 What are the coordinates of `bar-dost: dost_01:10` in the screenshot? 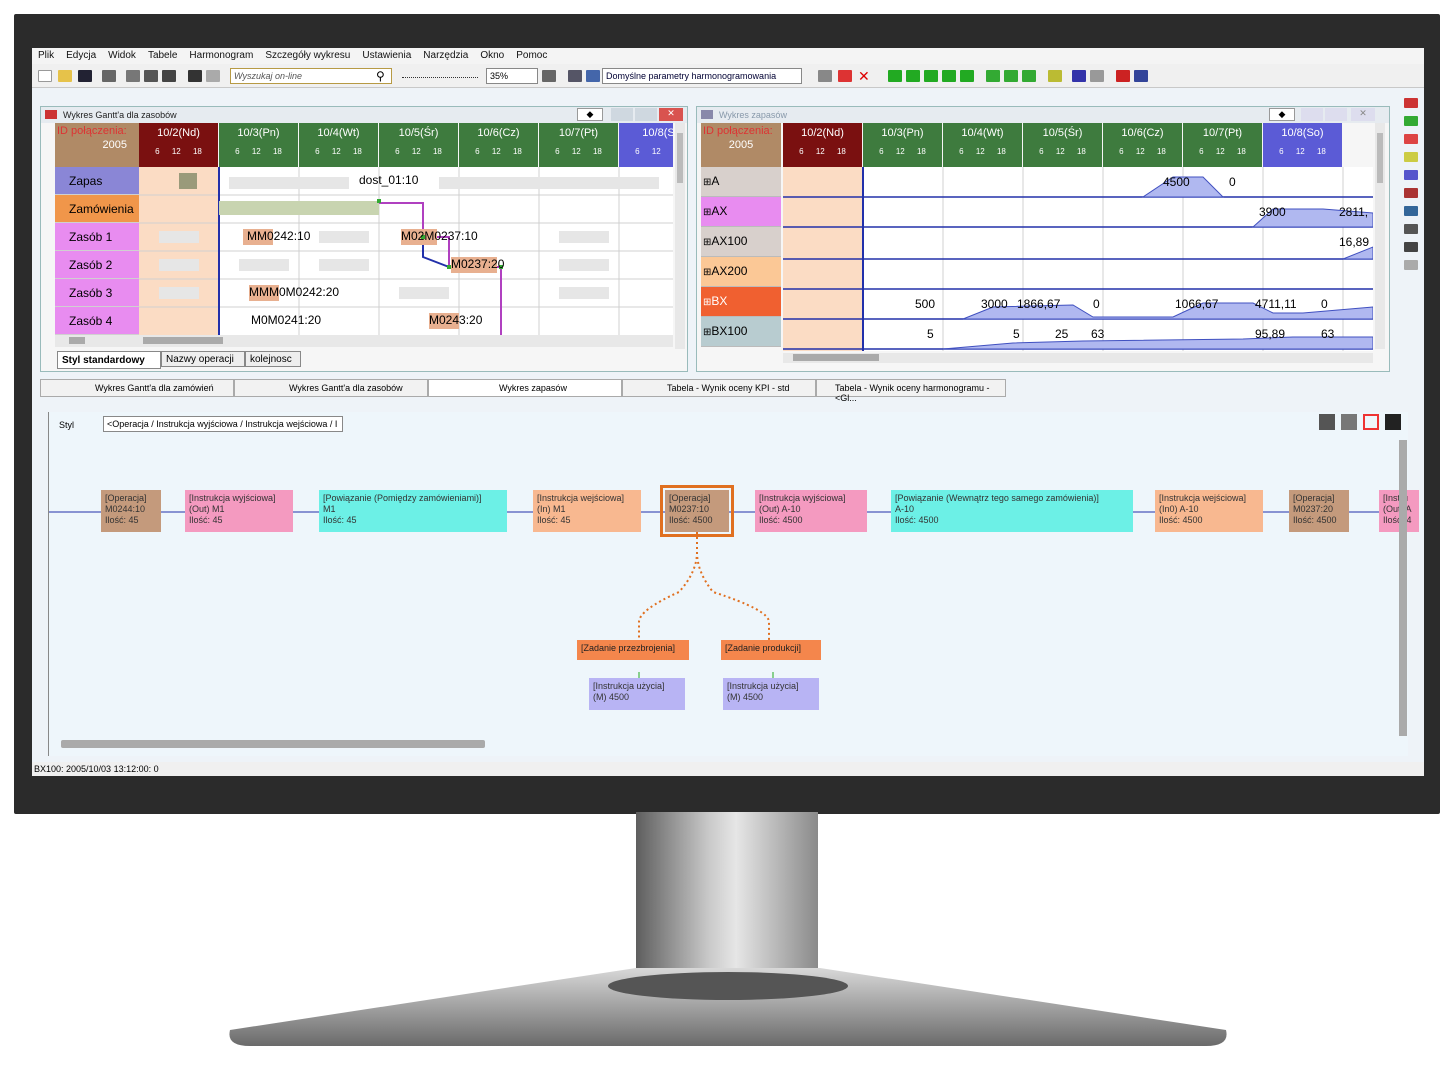 It's located at (388, 180).